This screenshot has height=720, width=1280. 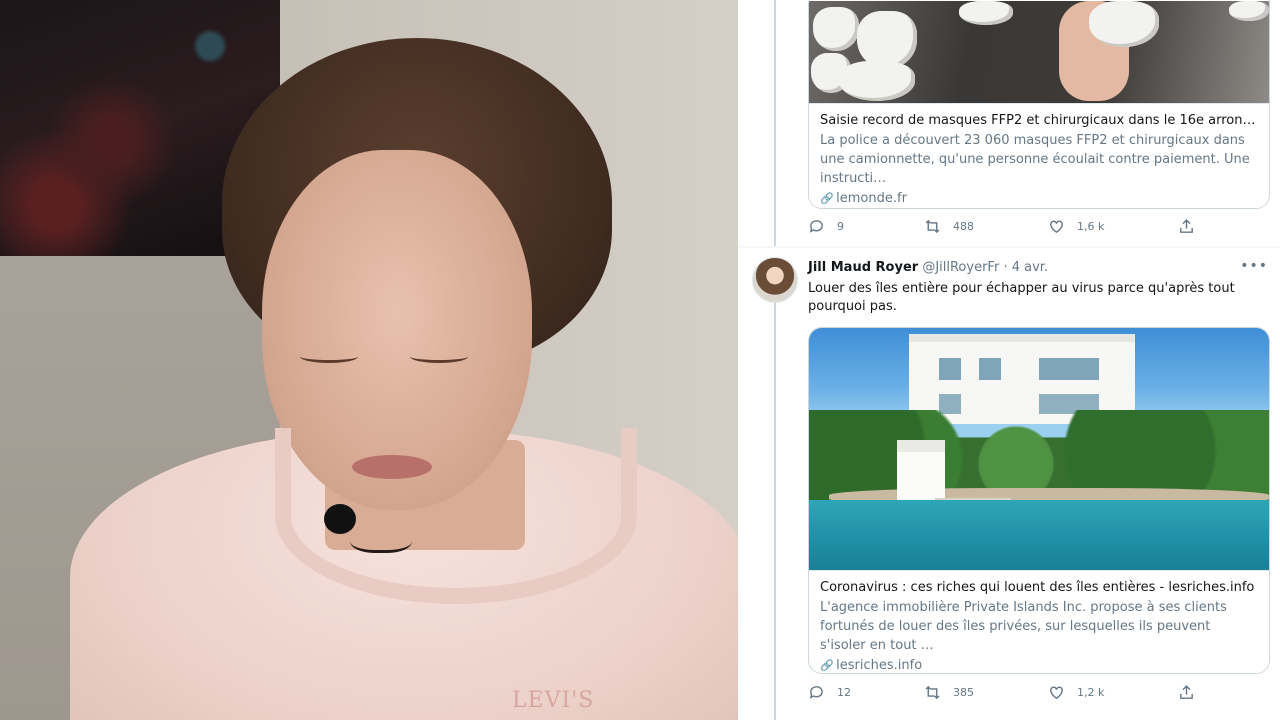 I want to click on card-domain: 🔗 lemonde.fr, so click(x=1039, y=198).